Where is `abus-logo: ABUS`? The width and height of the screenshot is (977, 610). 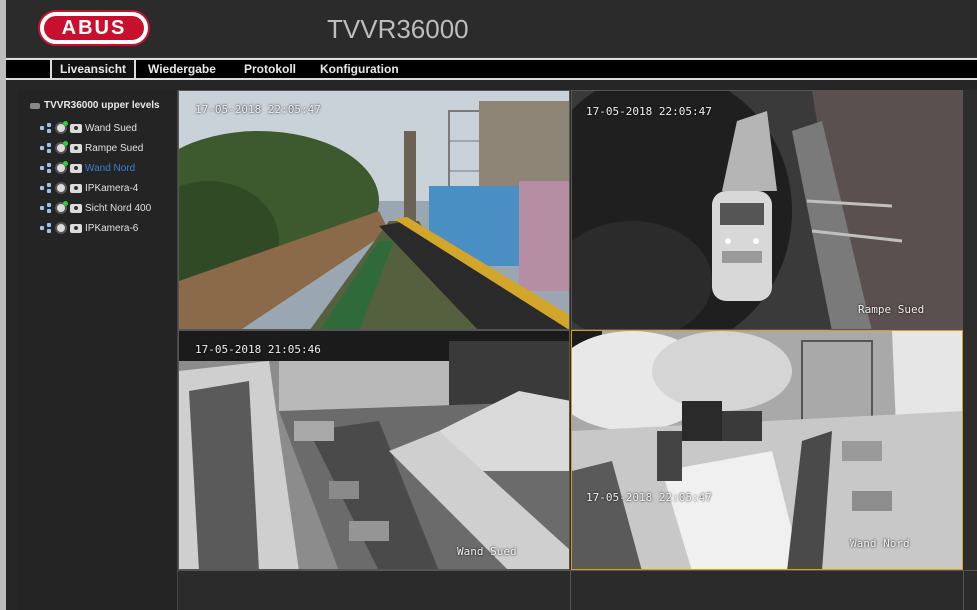 abus-logo: ABUS is located at coordinates (94, 28).